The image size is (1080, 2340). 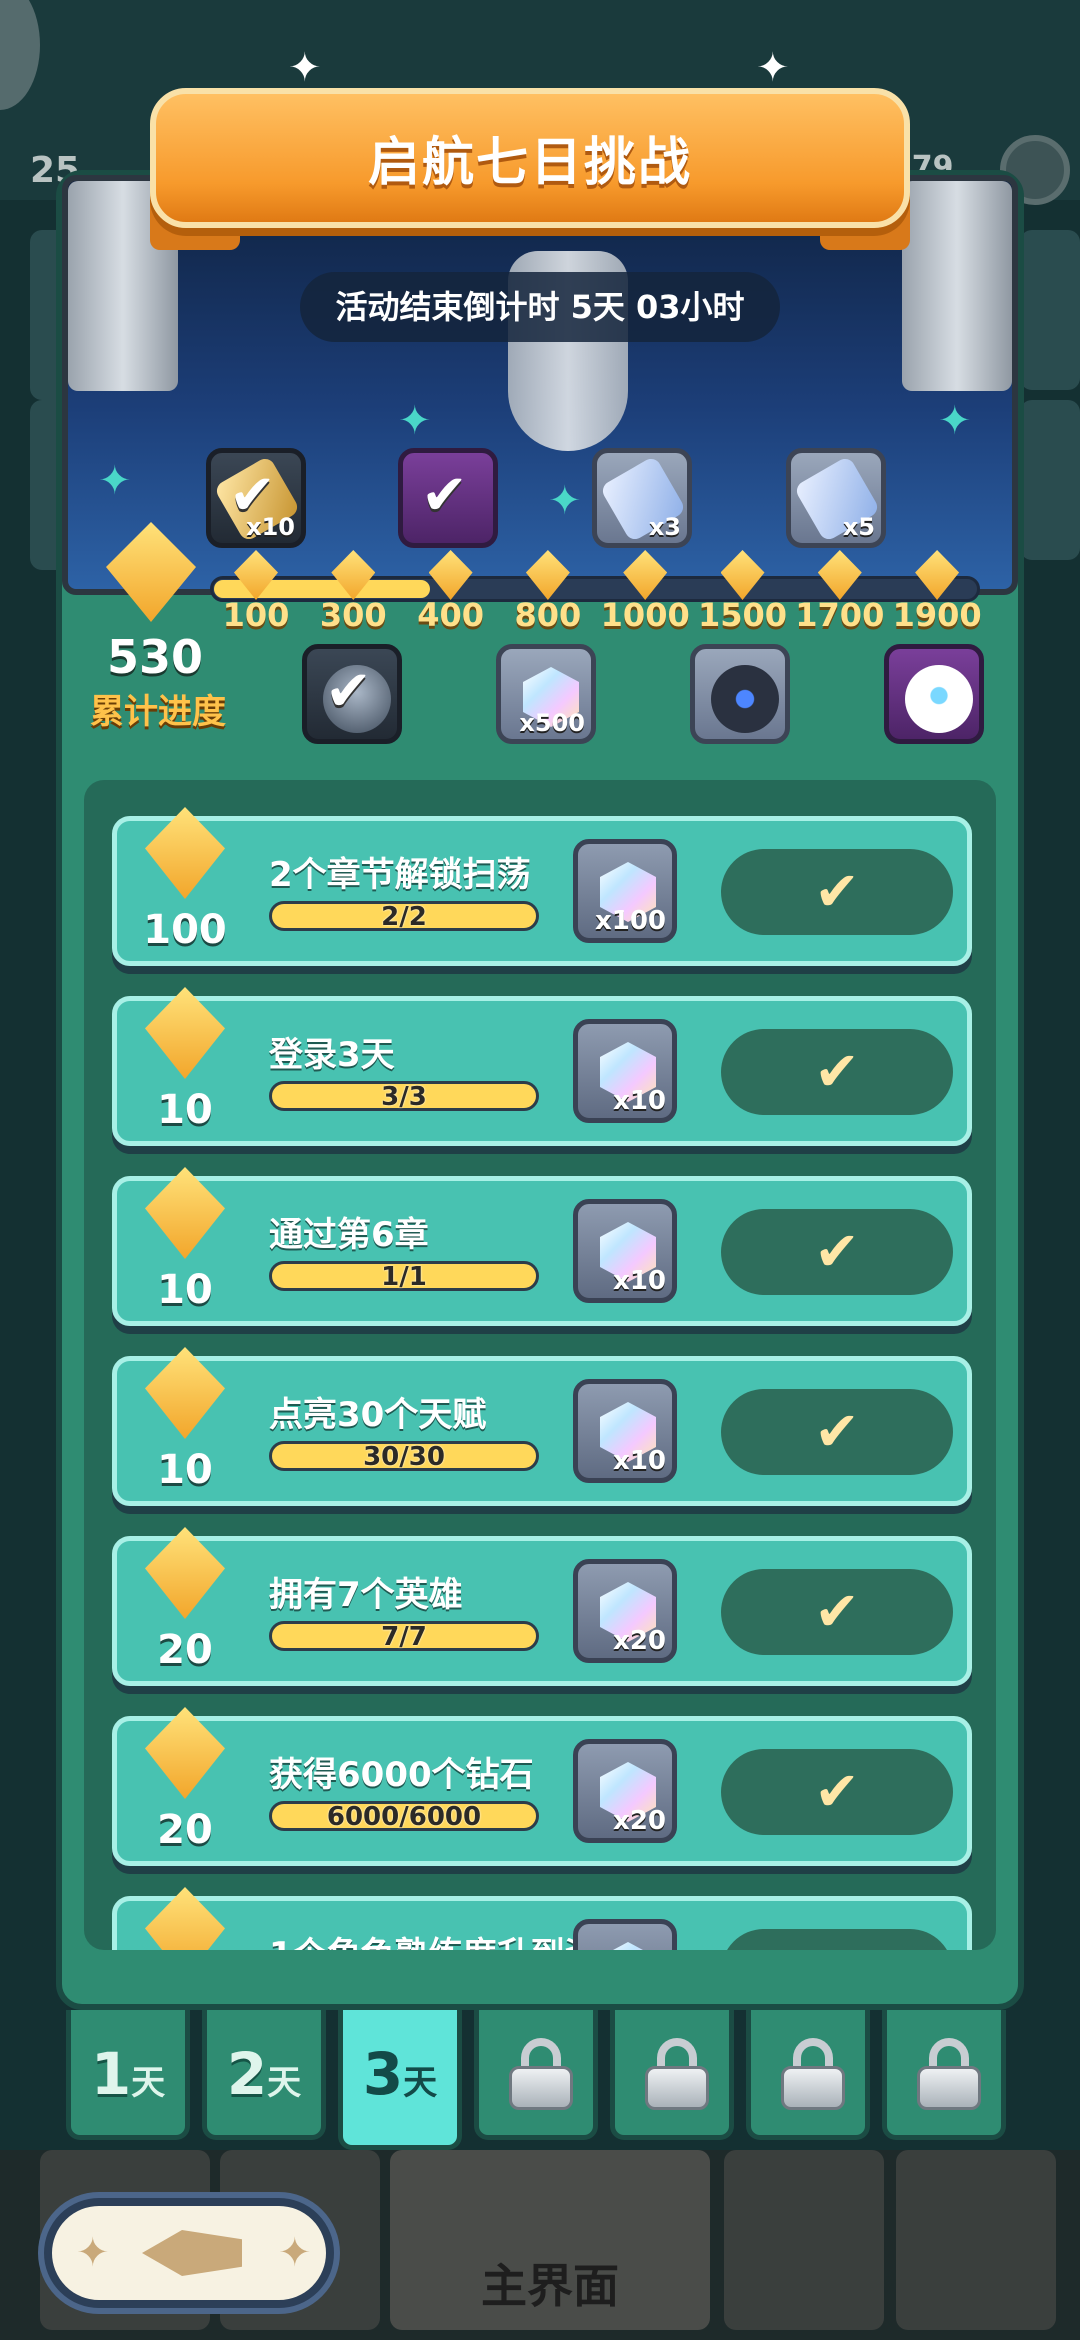 What do you see at coordinates (155, 657) in the screenshot?
I see `progress-value: 530` at bounding box center [155, 657].